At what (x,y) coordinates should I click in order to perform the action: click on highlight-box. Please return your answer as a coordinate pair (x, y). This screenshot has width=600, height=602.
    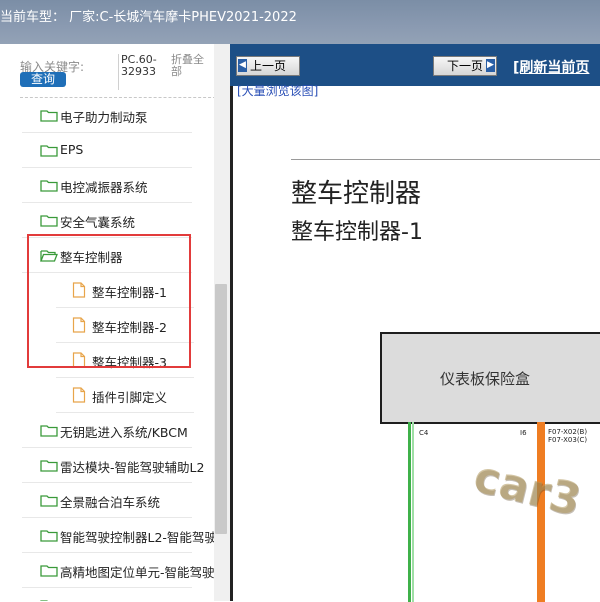
    Looking at the image, I should click on (109, 301).